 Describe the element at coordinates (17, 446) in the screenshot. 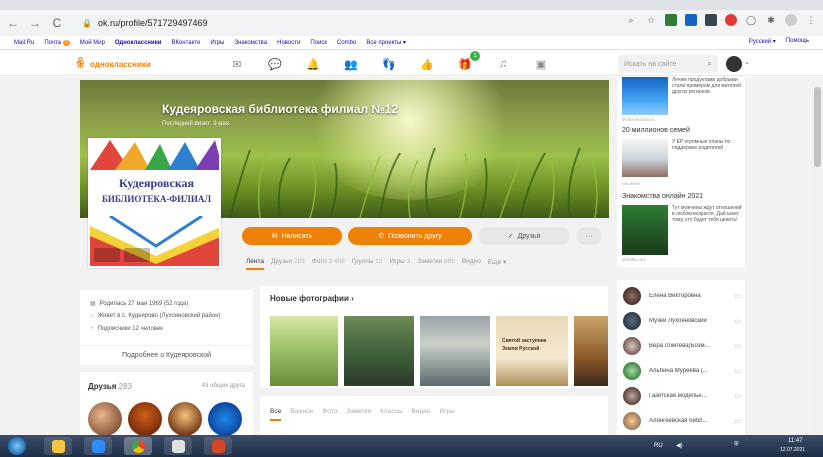

I see `start-button` at that location.